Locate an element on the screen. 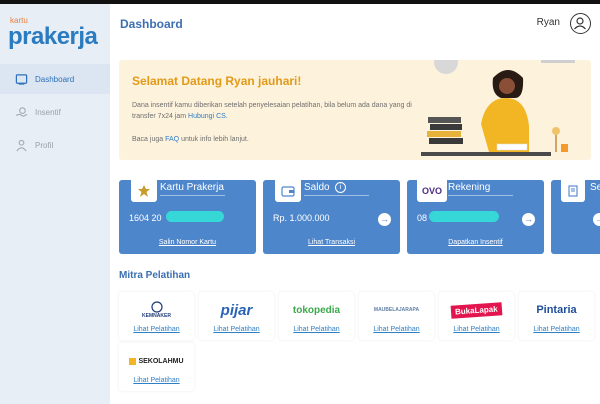 This screenshot has height=404, width=600. maubelajarapa-logo: MAUBELAJARAPA is located at coordinates (396, 310).